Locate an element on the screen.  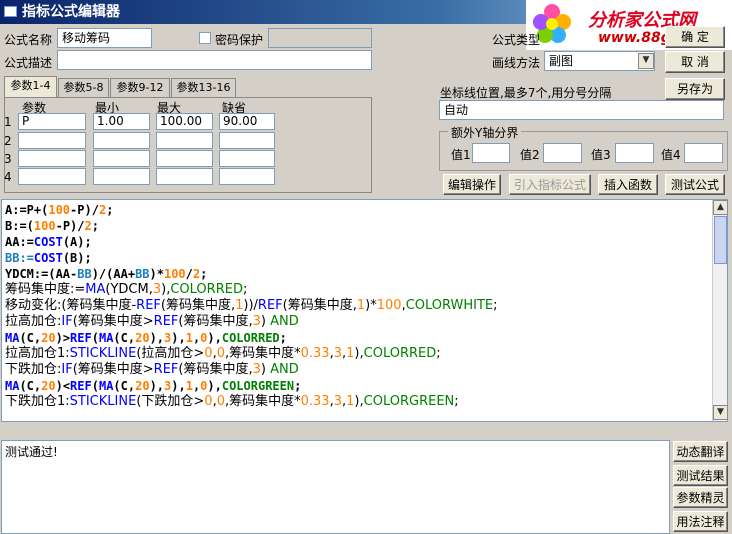
code-token: )/(AA+ is located at coordinates (113, 274).